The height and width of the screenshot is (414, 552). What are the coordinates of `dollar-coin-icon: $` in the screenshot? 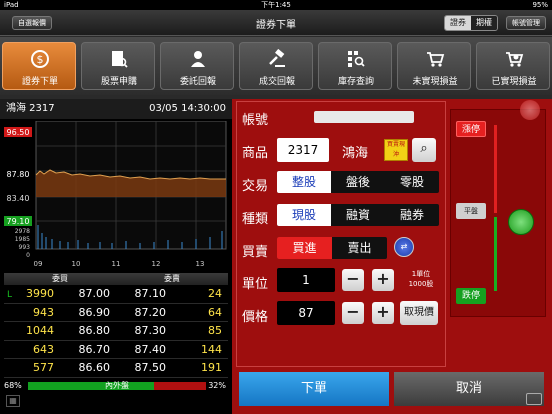 It's located at (40, 59).